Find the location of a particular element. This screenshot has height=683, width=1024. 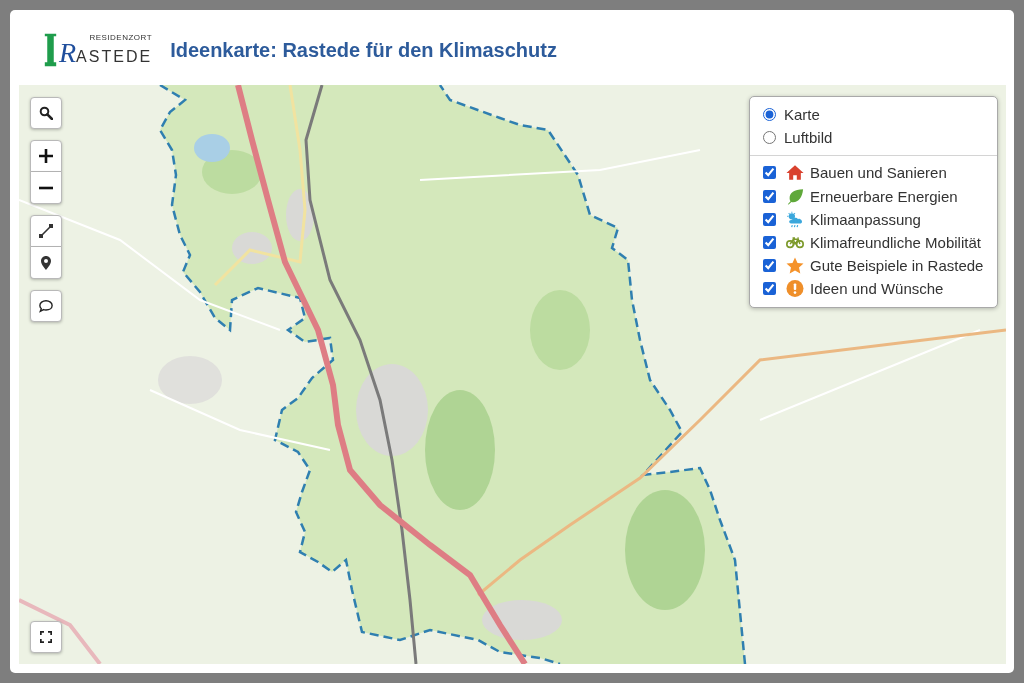

page-title: Ideenkarte: Rastede für den Klimaschutz is located at coordinates (363, 50).